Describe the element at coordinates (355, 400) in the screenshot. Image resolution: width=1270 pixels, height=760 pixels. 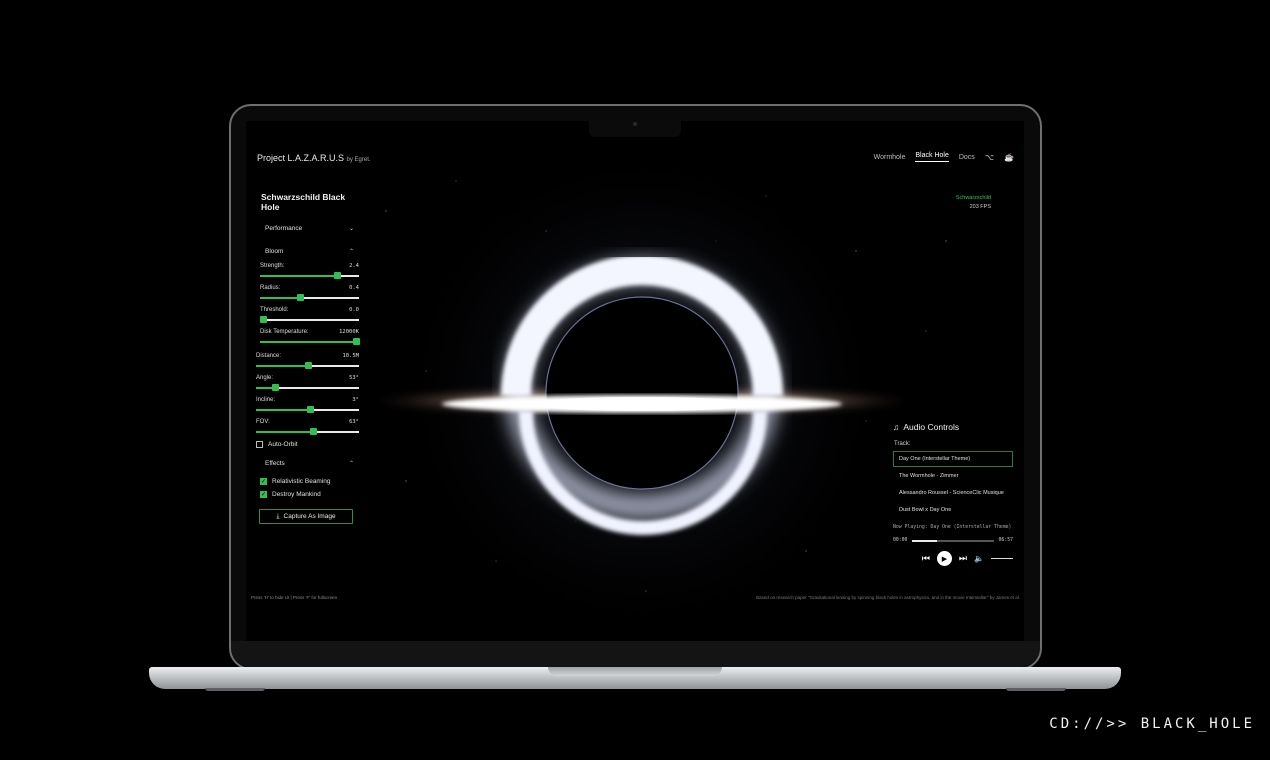
I see `slider-value: 3°` at that location.